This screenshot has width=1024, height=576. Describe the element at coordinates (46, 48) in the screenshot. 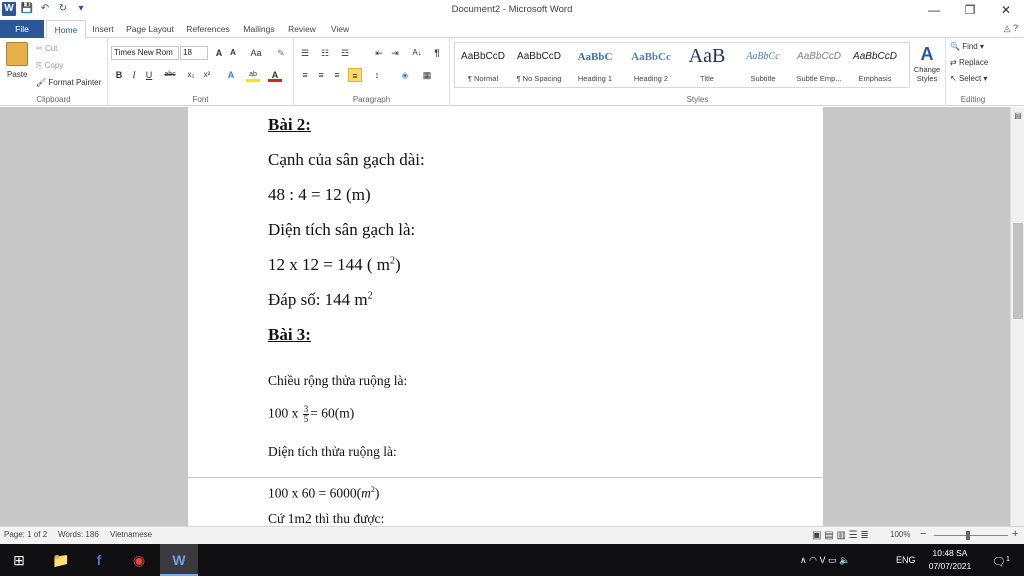

I see `cut-button: ✂ Cut` at that location.